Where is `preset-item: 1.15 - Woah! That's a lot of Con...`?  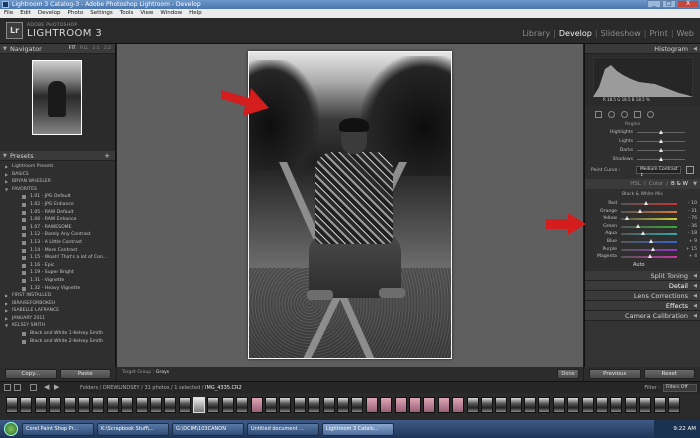
preset-item: 1.15 - Woah! That's a lot of Con... is located at coordinates (57, 258).